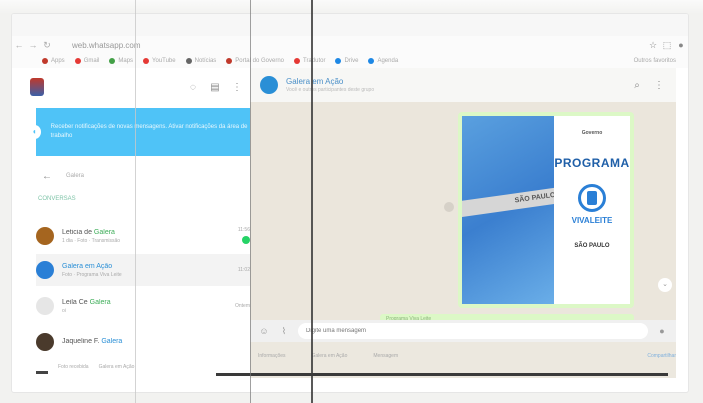  What do you see at coordinates (82, 341) in the screenshot?
I see `contact-name: Jaqueline F.` at bounding box center [82, 341].